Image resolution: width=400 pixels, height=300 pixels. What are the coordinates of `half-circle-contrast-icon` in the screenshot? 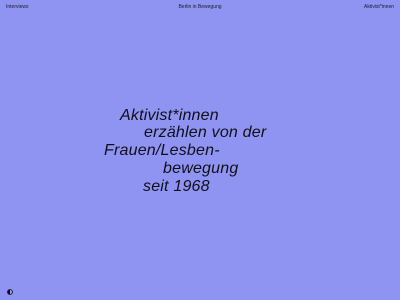 It's located at (10, 292).